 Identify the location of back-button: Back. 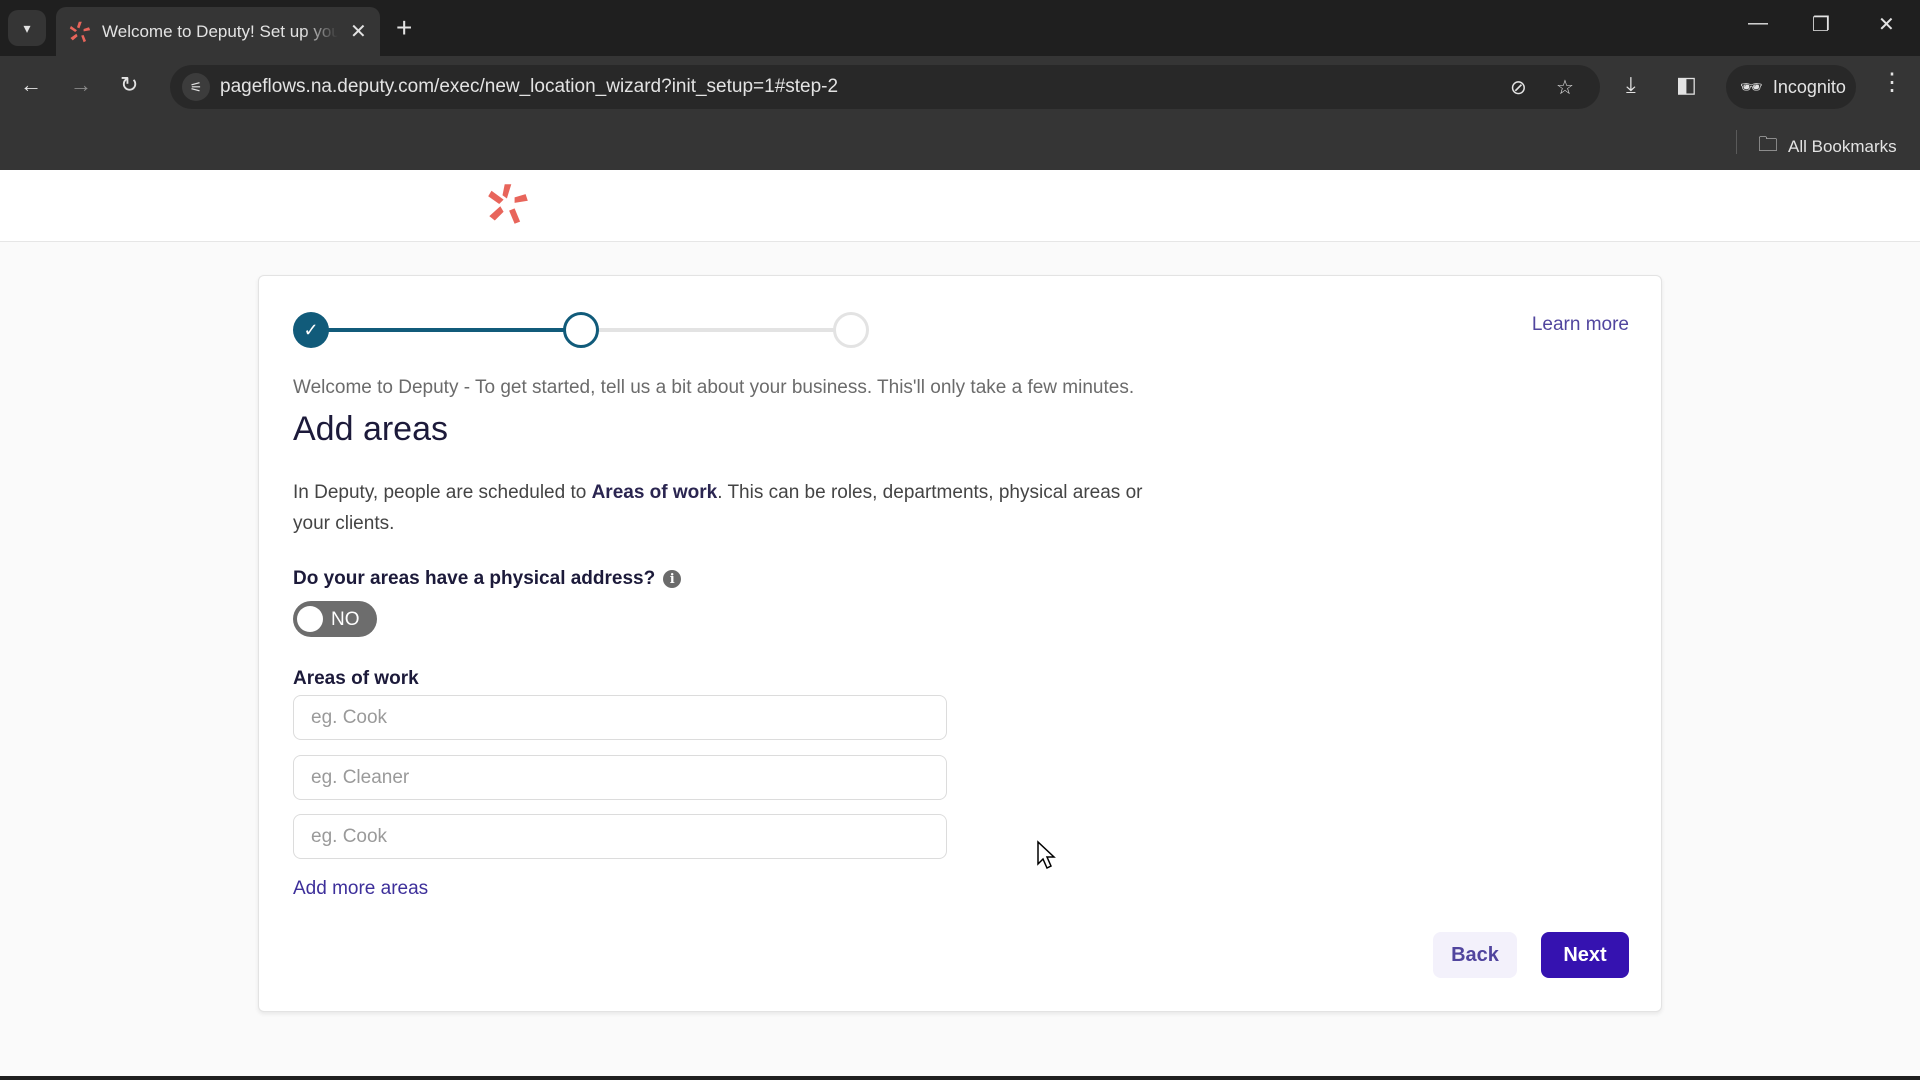
(1475, 955).